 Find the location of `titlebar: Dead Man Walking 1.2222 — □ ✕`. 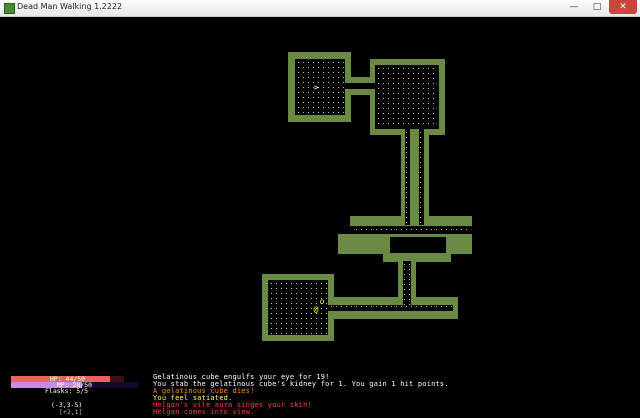

titlebar: Dead Man Walking 1.2222 — □ ✕ is located at coordinates (320, 8).